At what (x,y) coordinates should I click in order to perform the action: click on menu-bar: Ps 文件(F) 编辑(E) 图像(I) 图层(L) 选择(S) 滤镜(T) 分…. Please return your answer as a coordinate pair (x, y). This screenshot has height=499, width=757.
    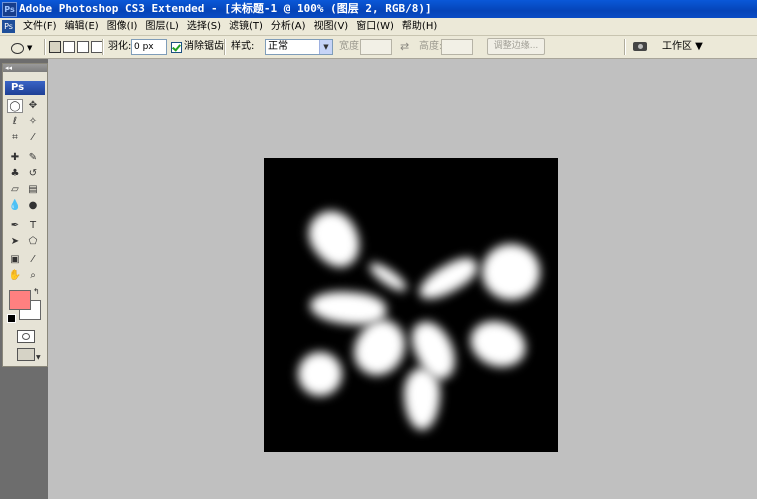
    Looking at the image, I should click on (378, 27).